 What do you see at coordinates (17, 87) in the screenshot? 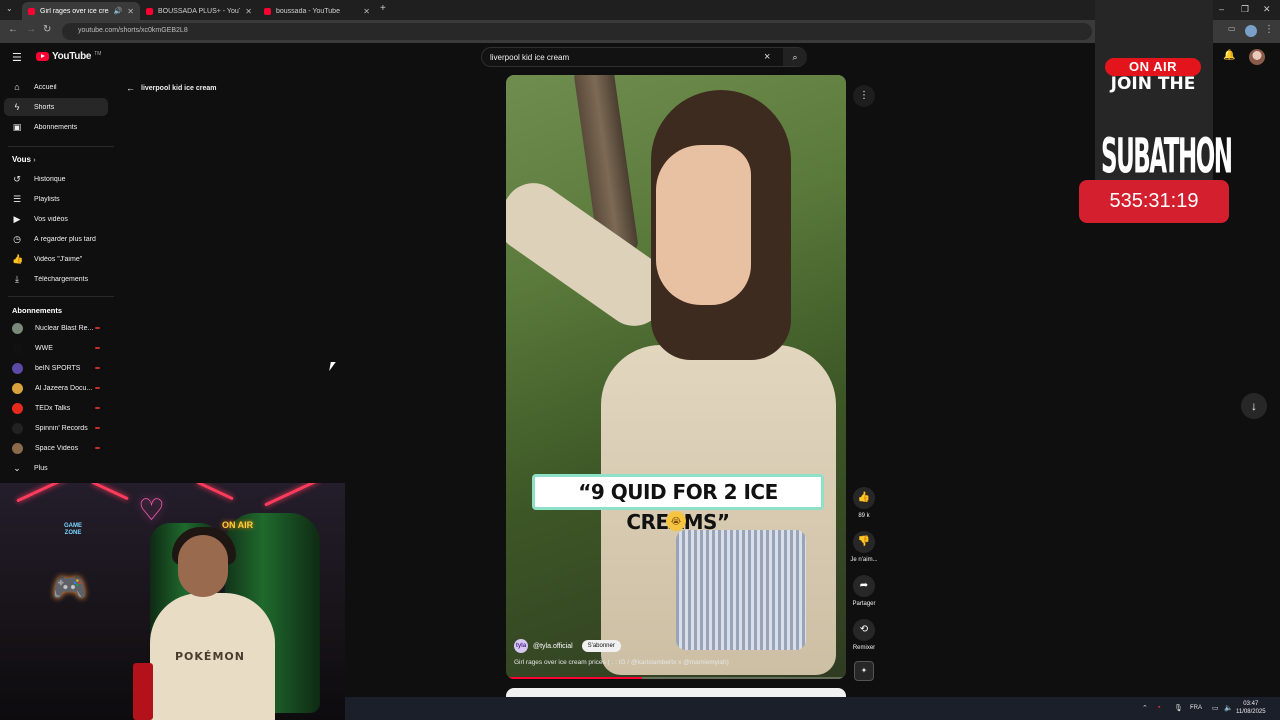
I see `home-icon: ⌂` at bounding box center [17, 87].